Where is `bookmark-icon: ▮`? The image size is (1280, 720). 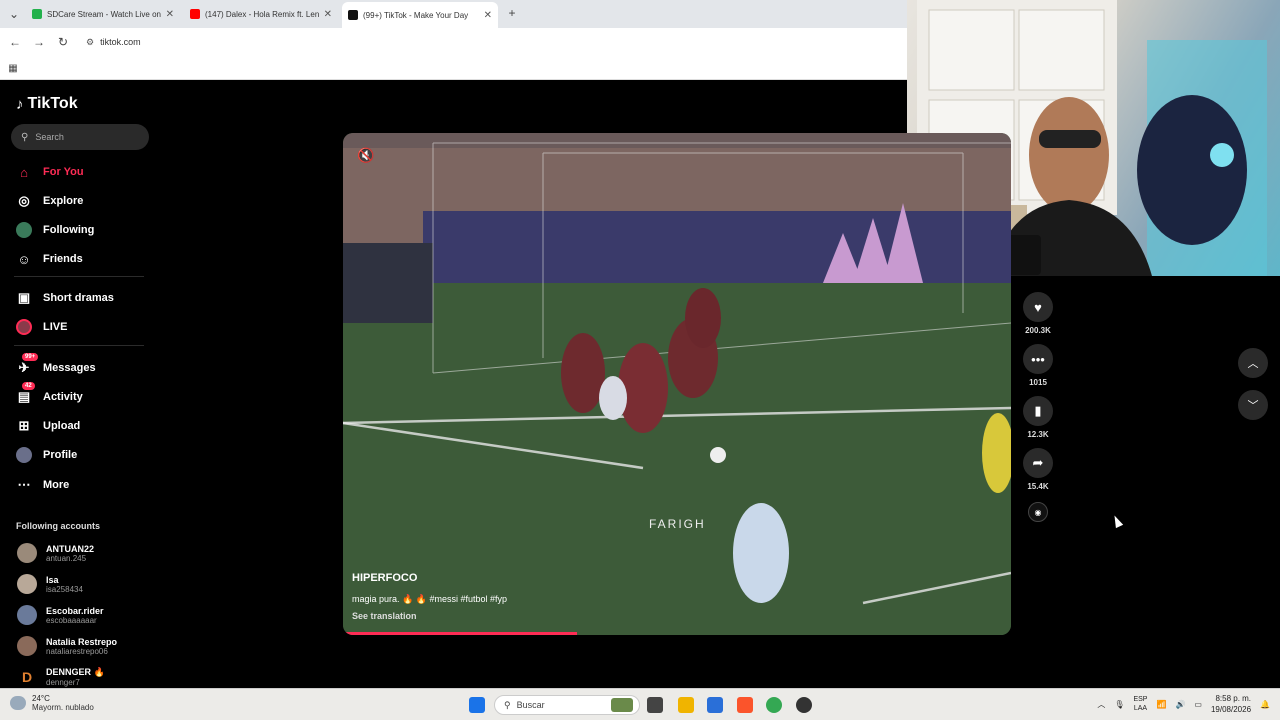 bookmark-icon: ▮ is located at coordinates (1038, 411).